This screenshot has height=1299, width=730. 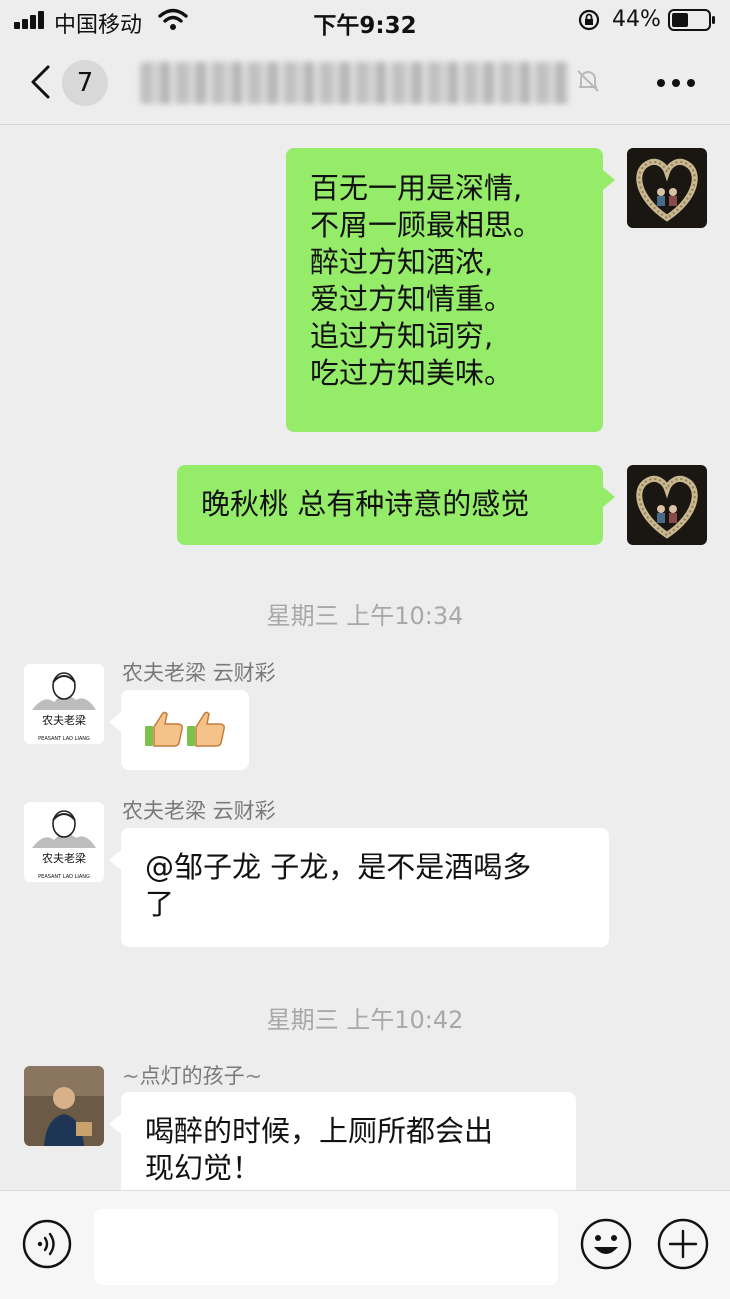 What do you see at coordinates (365, 1020) in the screenshot?
I see `timestamp: 星期三 上午10:42` at bounding box center [365, 1020].